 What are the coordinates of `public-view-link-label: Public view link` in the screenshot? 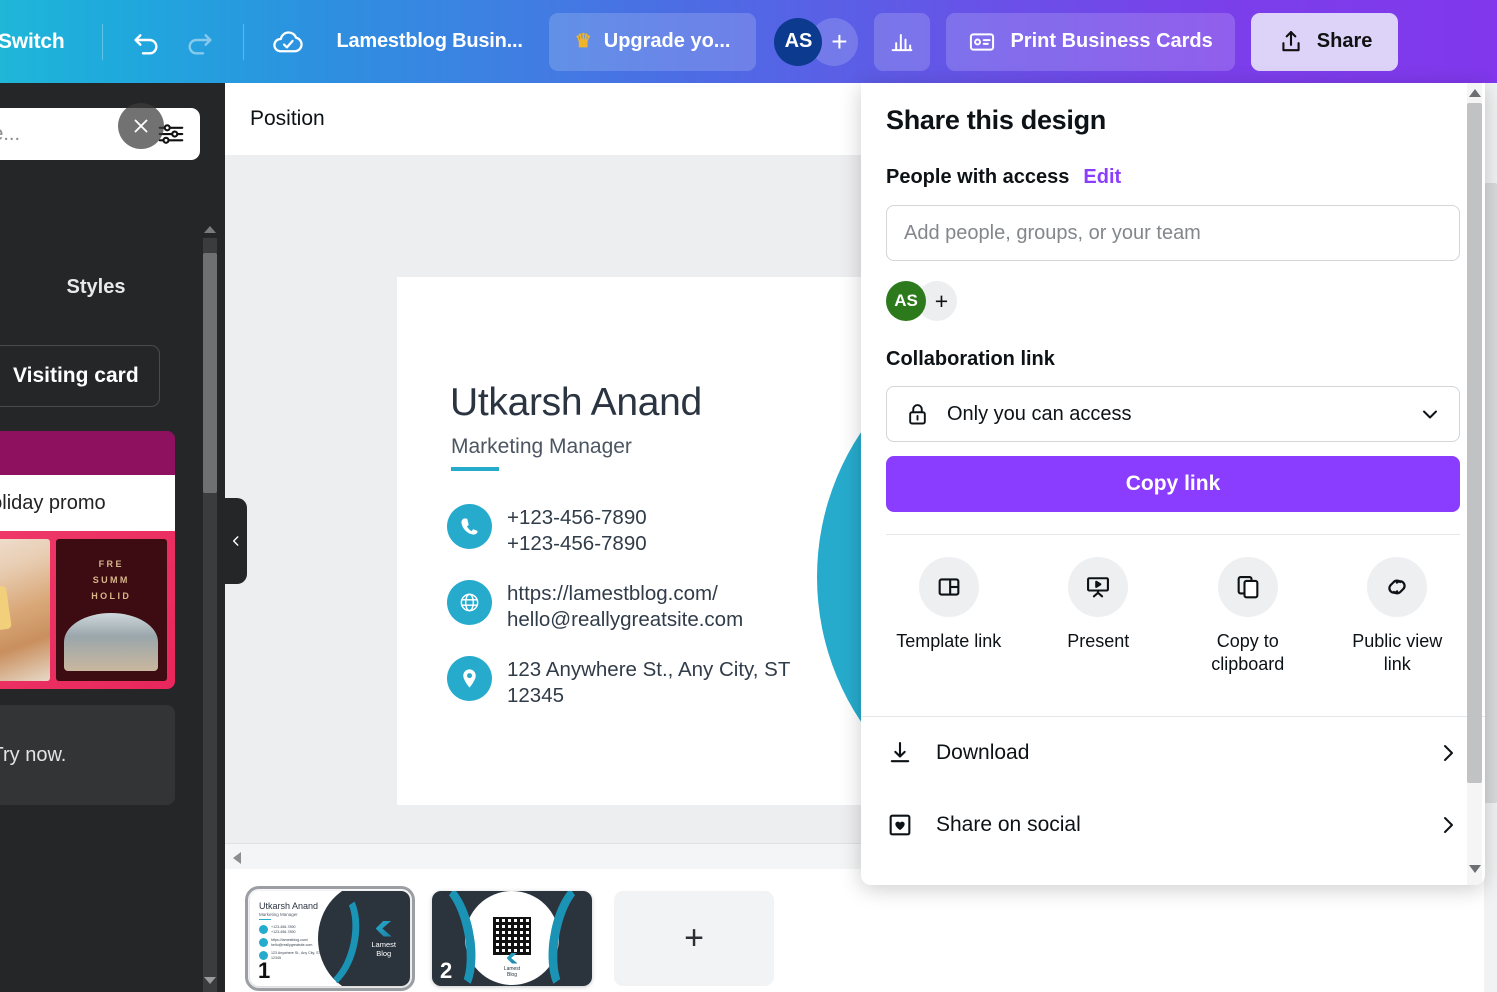 It's located at (1397, 652).